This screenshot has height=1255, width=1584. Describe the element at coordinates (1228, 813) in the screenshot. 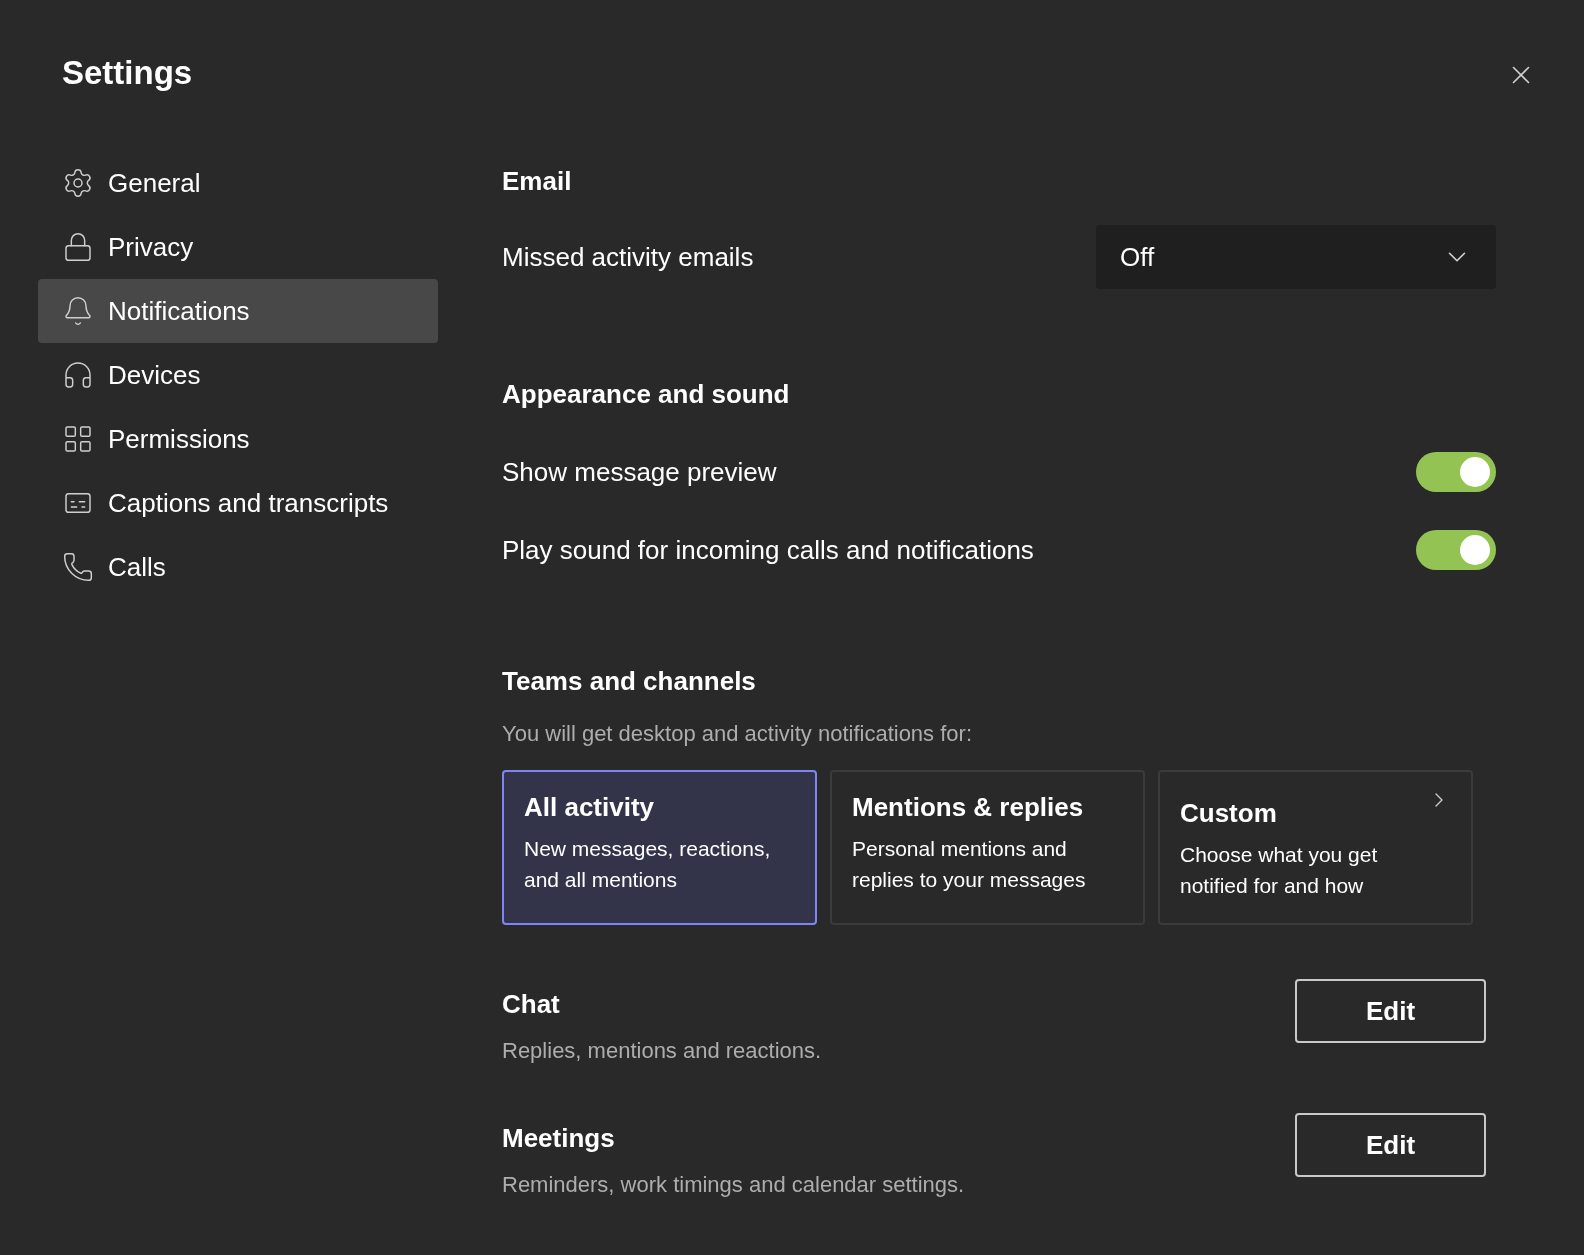

I see `card-title: Custom` at that location.